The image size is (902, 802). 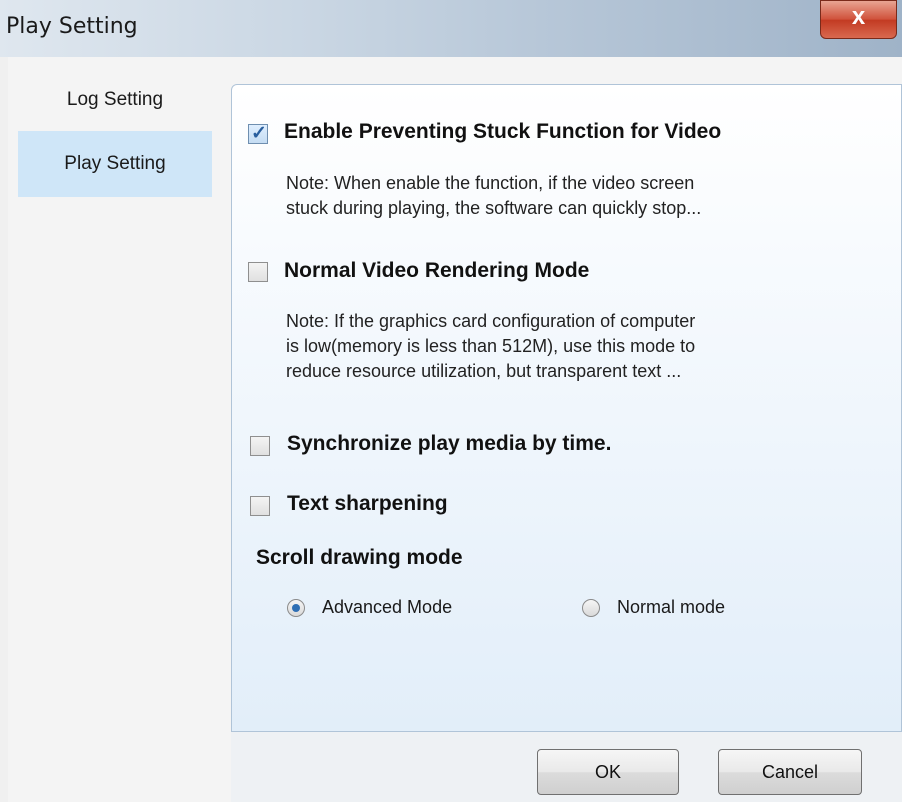 I want to click on nav-item-label: Log Setting, so click(x=115, y=99).